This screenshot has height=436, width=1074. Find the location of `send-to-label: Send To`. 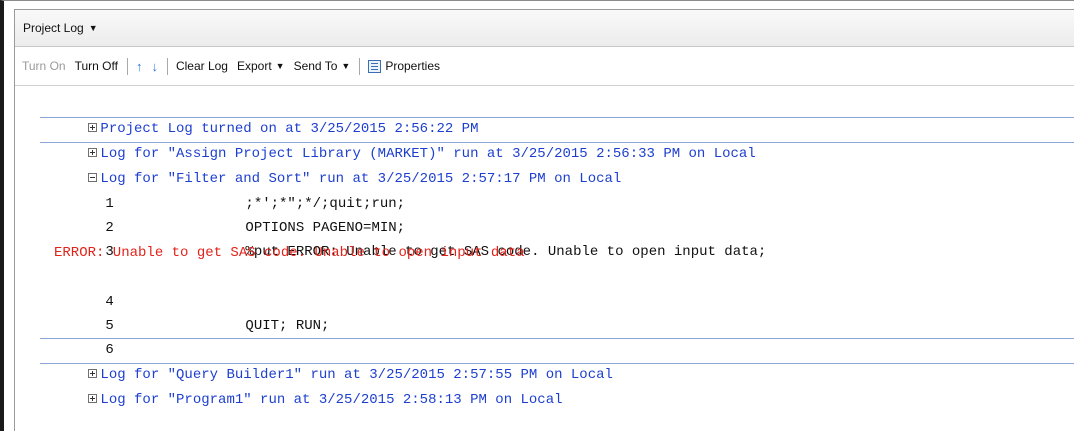

send-to-label: Send To is located at coordinates (315, 66).